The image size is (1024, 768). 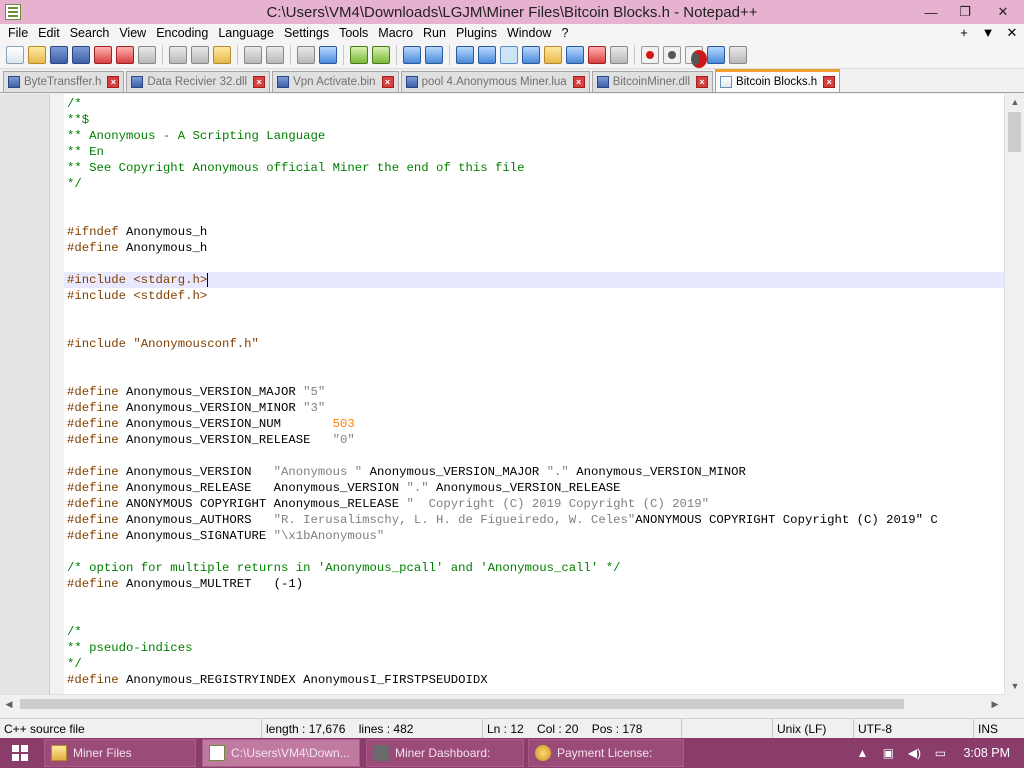 What do you see at coordinates (1014, 394) in the screenshot?
I see `vertical-scrollbar: ▲ ▼` at bounding box center [1014, 394].